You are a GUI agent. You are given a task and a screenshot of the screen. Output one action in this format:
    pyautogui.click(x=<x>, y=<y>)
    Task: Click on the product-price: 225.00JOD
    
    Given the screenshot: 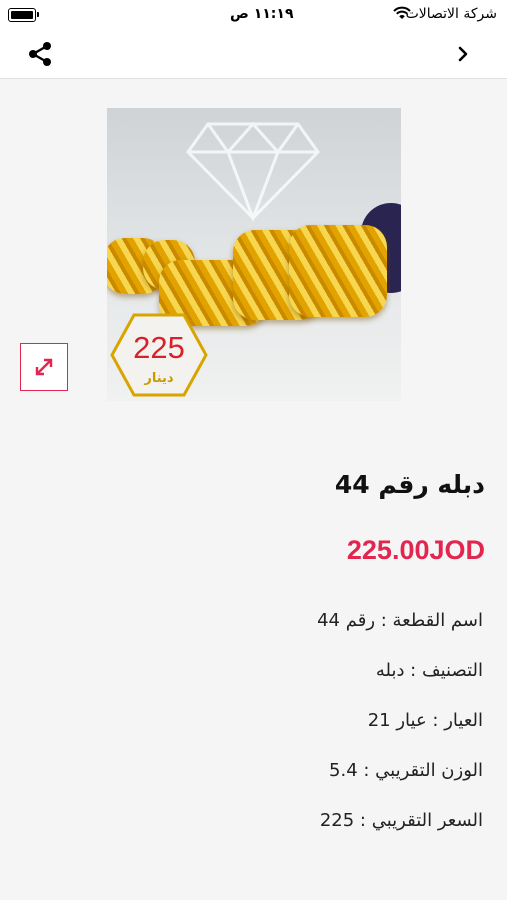 What is the action you would take?
    pyautogui.click(x=415, y=550)
    